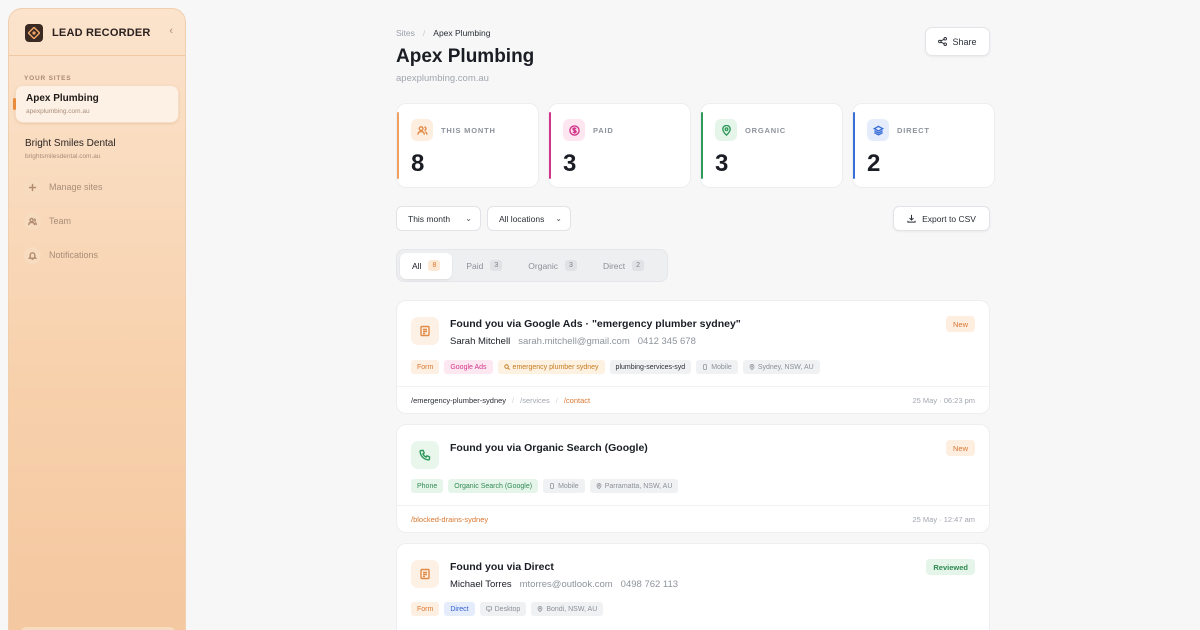 Image resolution: width=1200 pixels, height=630 pixels. Describe the element at coordinates (488, 609) in the screenshot. I see `desktop-icon` at that location.